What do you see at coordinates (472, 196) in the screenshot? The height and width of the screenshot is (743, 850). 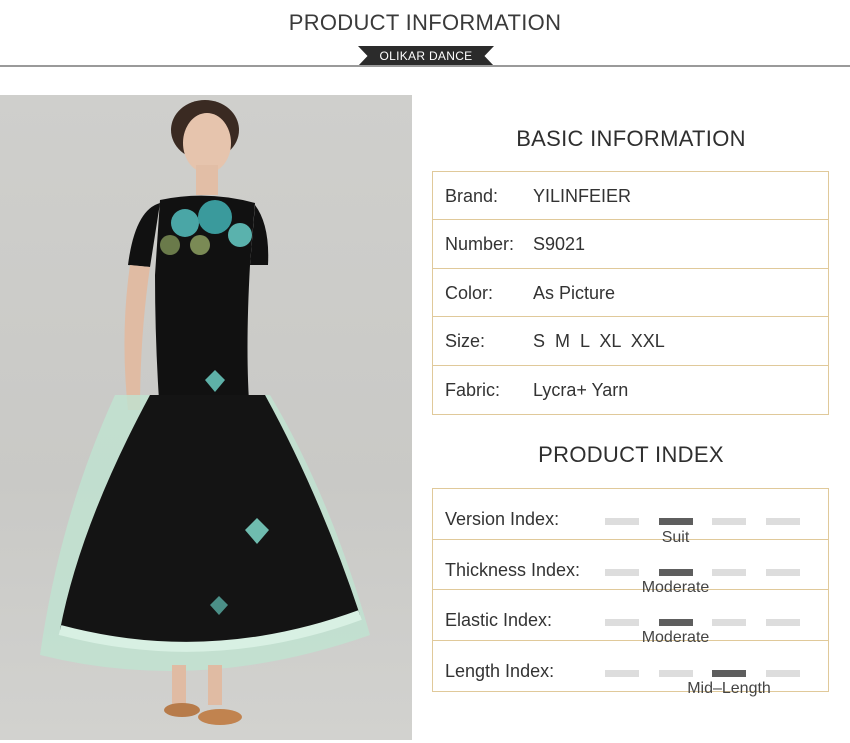 I see `info-label: Brand:` at bounding box center [472, 196].